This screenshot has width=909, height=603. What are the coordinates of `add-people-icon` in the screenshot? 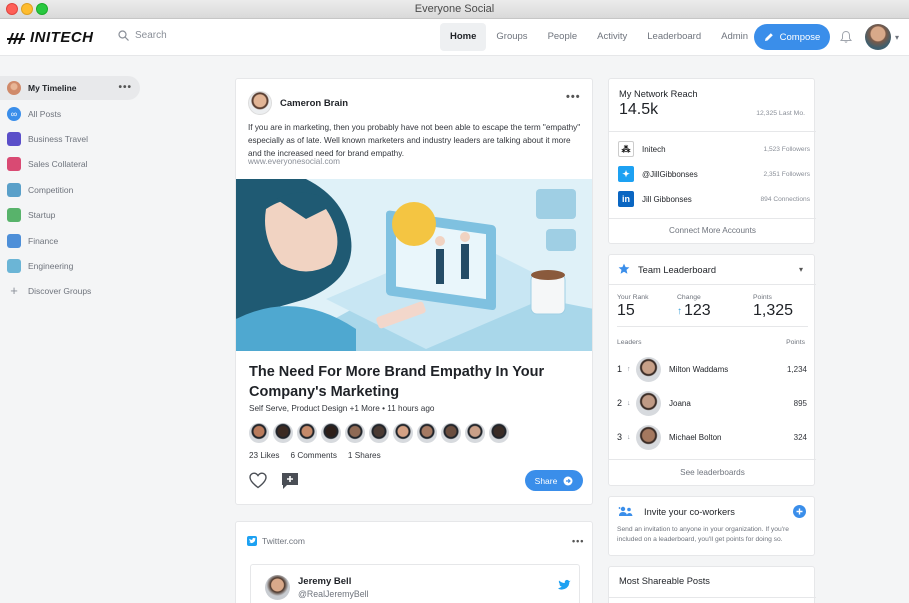 It's located at (625, 511).